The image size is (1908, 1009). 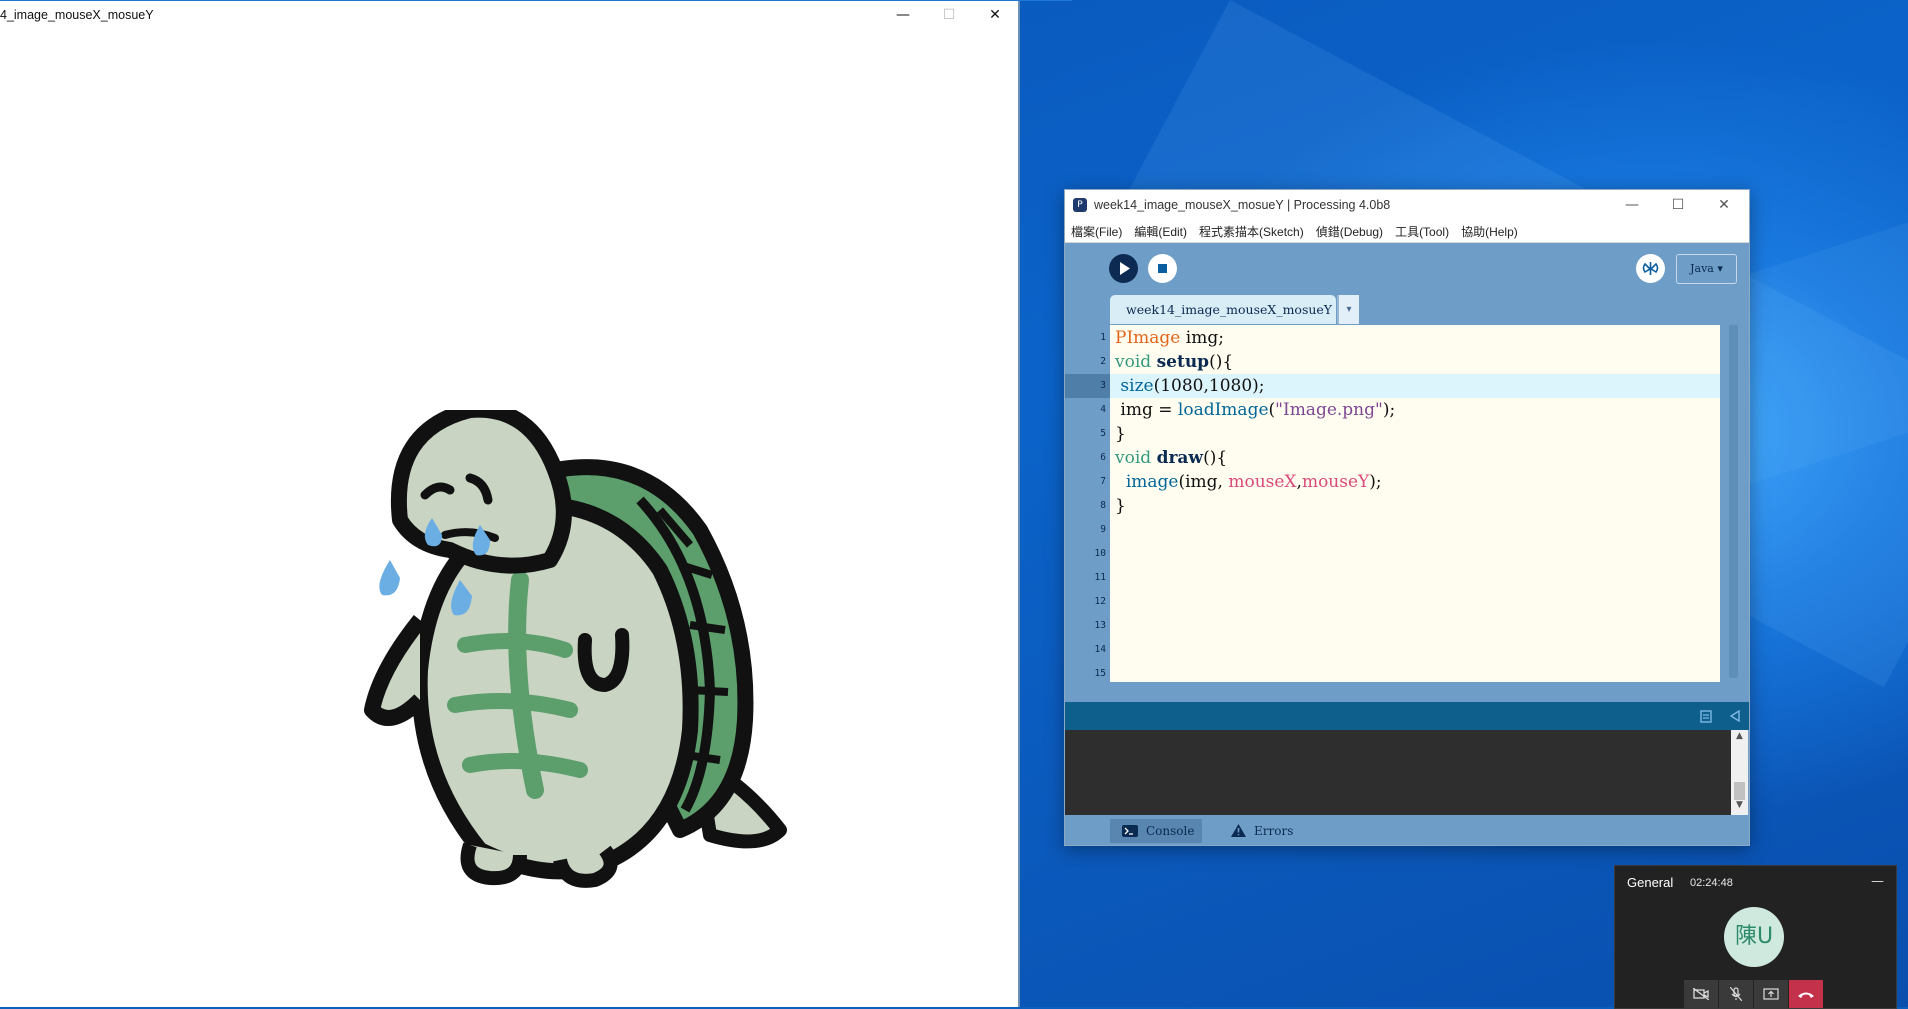 I want to click on tab-console: Console, so click(x=1156, y=831).